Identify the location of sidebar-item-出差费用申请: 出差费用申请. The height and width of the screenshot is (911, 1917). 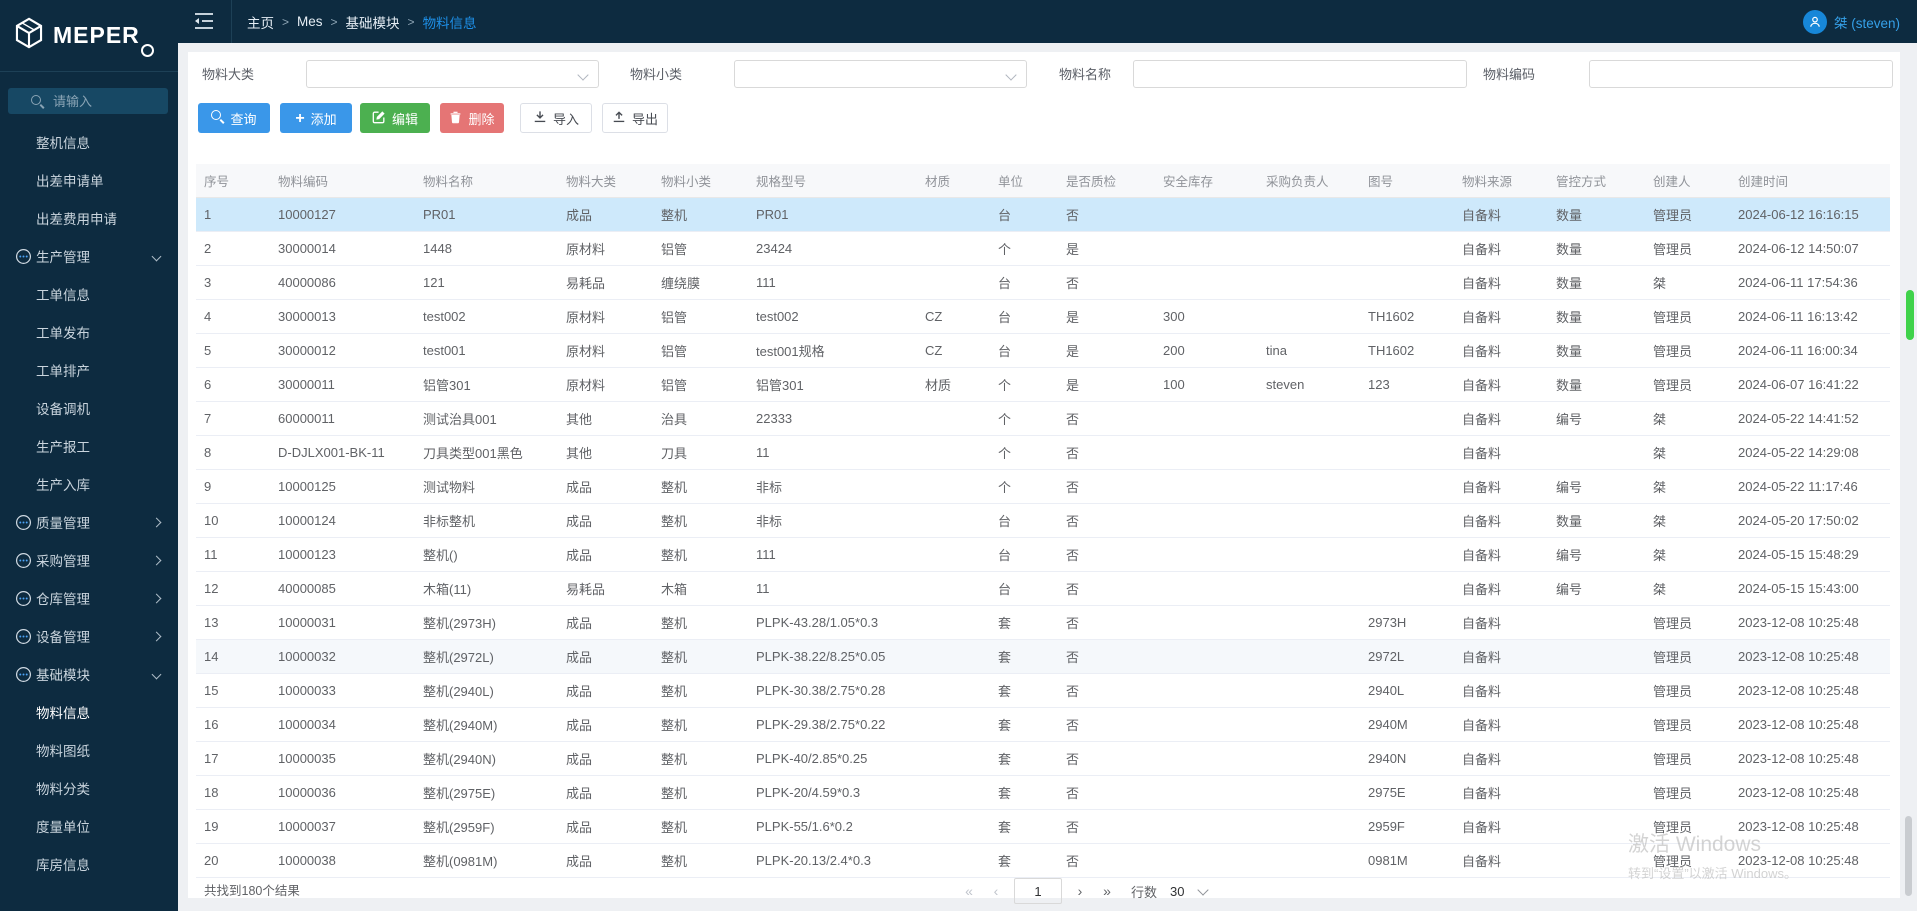
(89, 218).